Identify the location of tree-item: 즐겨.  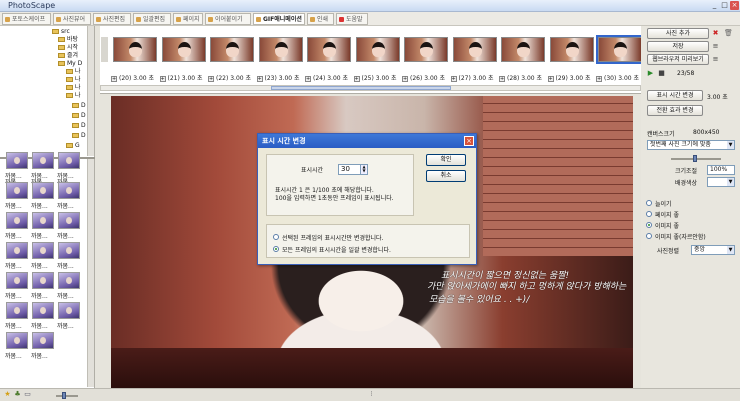
(68, 56).